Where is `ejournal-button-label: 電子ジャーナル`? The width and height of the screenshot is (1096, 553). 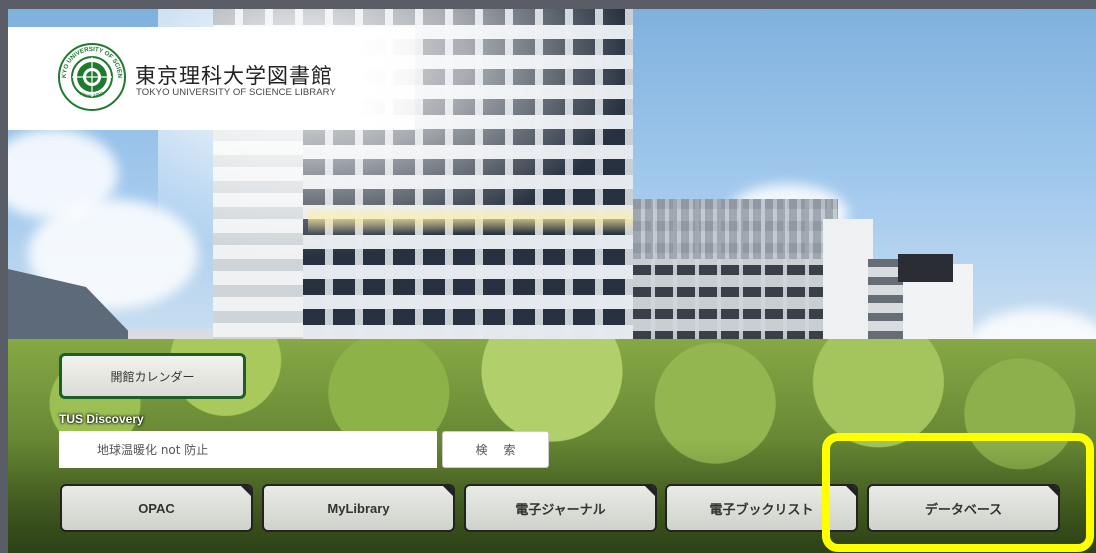 ejournal-button-label: 電子ジャーナル is located at coordinates (560, 509).